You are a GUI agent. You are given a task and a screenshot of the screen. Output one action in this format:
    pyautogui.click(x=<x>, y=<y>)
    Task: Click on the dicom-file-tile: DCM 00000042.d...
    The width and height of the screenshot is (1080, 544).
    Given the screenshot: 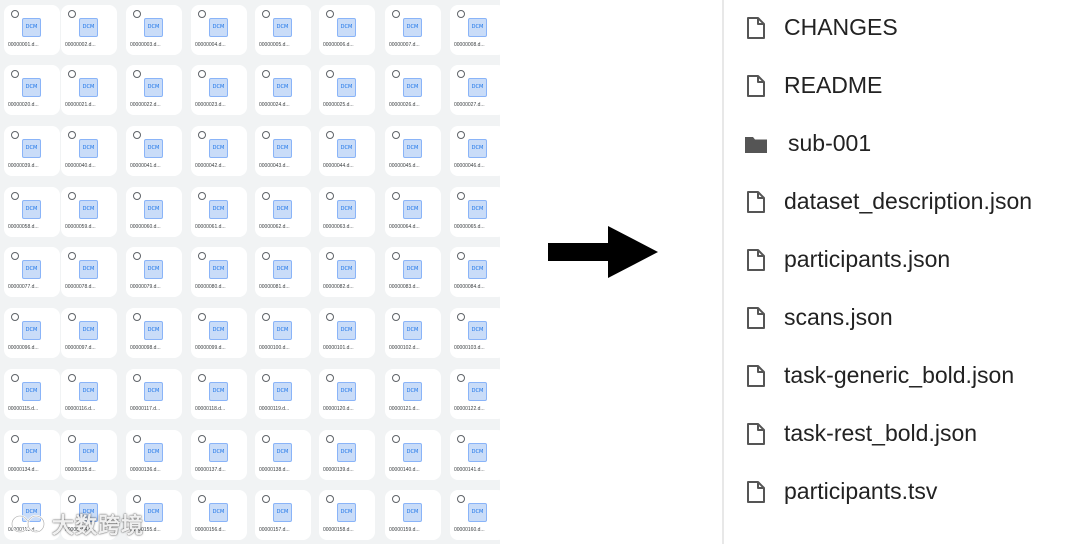 What is the action you would take?
    pyautogui.click(x=219, y=151)
    